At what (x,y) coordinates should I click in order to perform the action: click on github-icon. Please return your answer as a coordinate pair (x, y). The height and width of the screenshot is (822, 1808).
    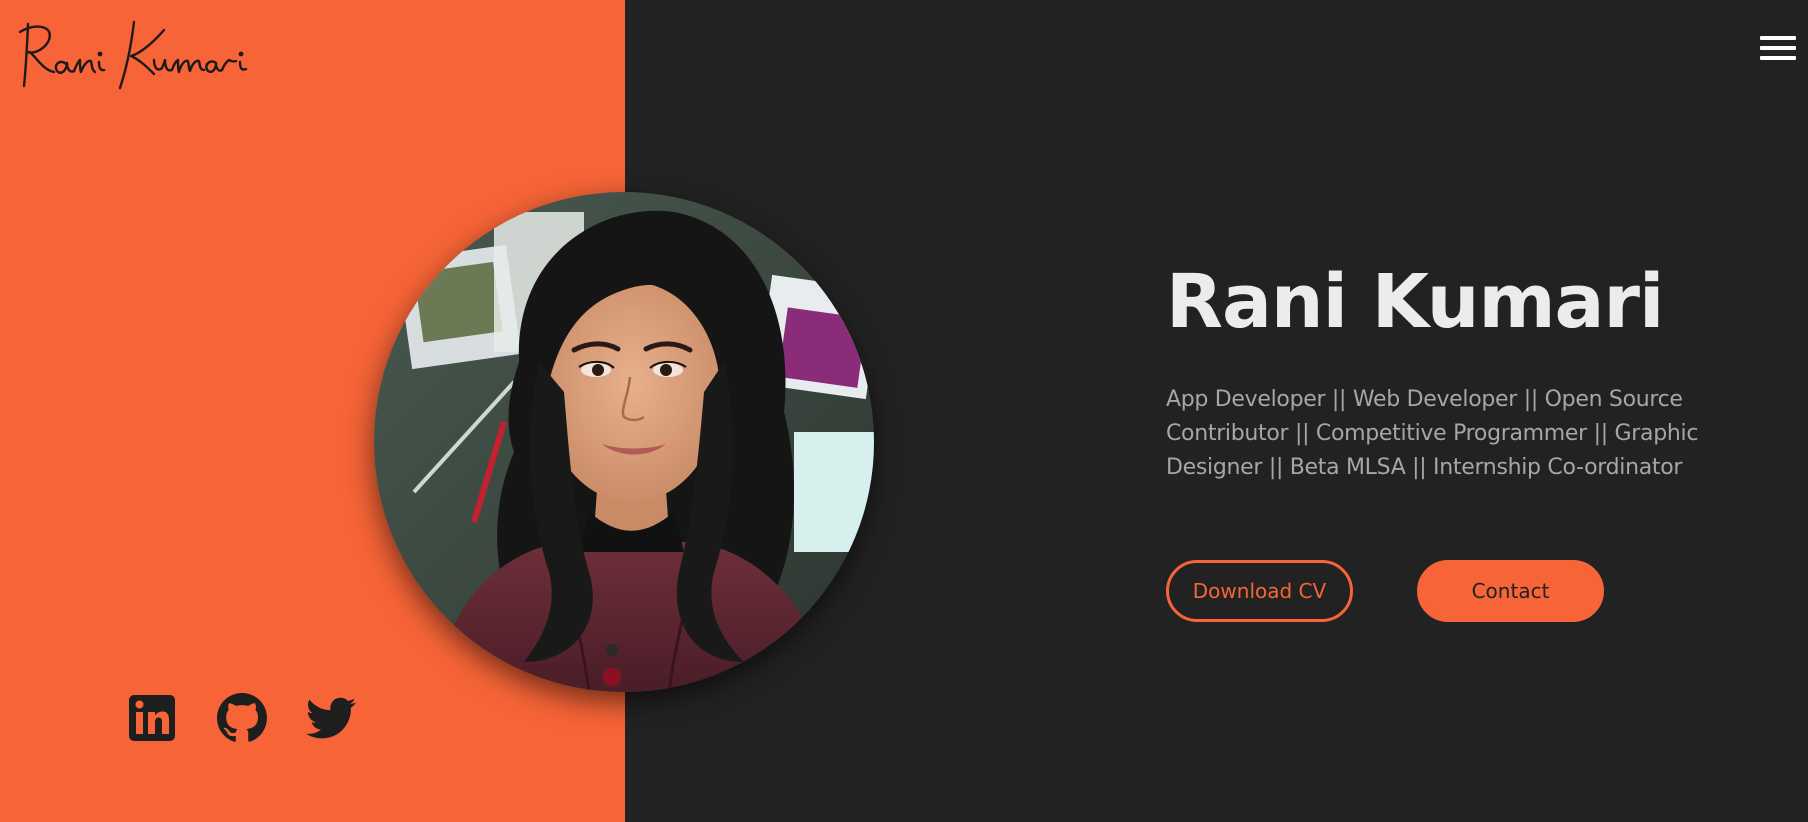
    Looking at the image, I should click on (242, 718).